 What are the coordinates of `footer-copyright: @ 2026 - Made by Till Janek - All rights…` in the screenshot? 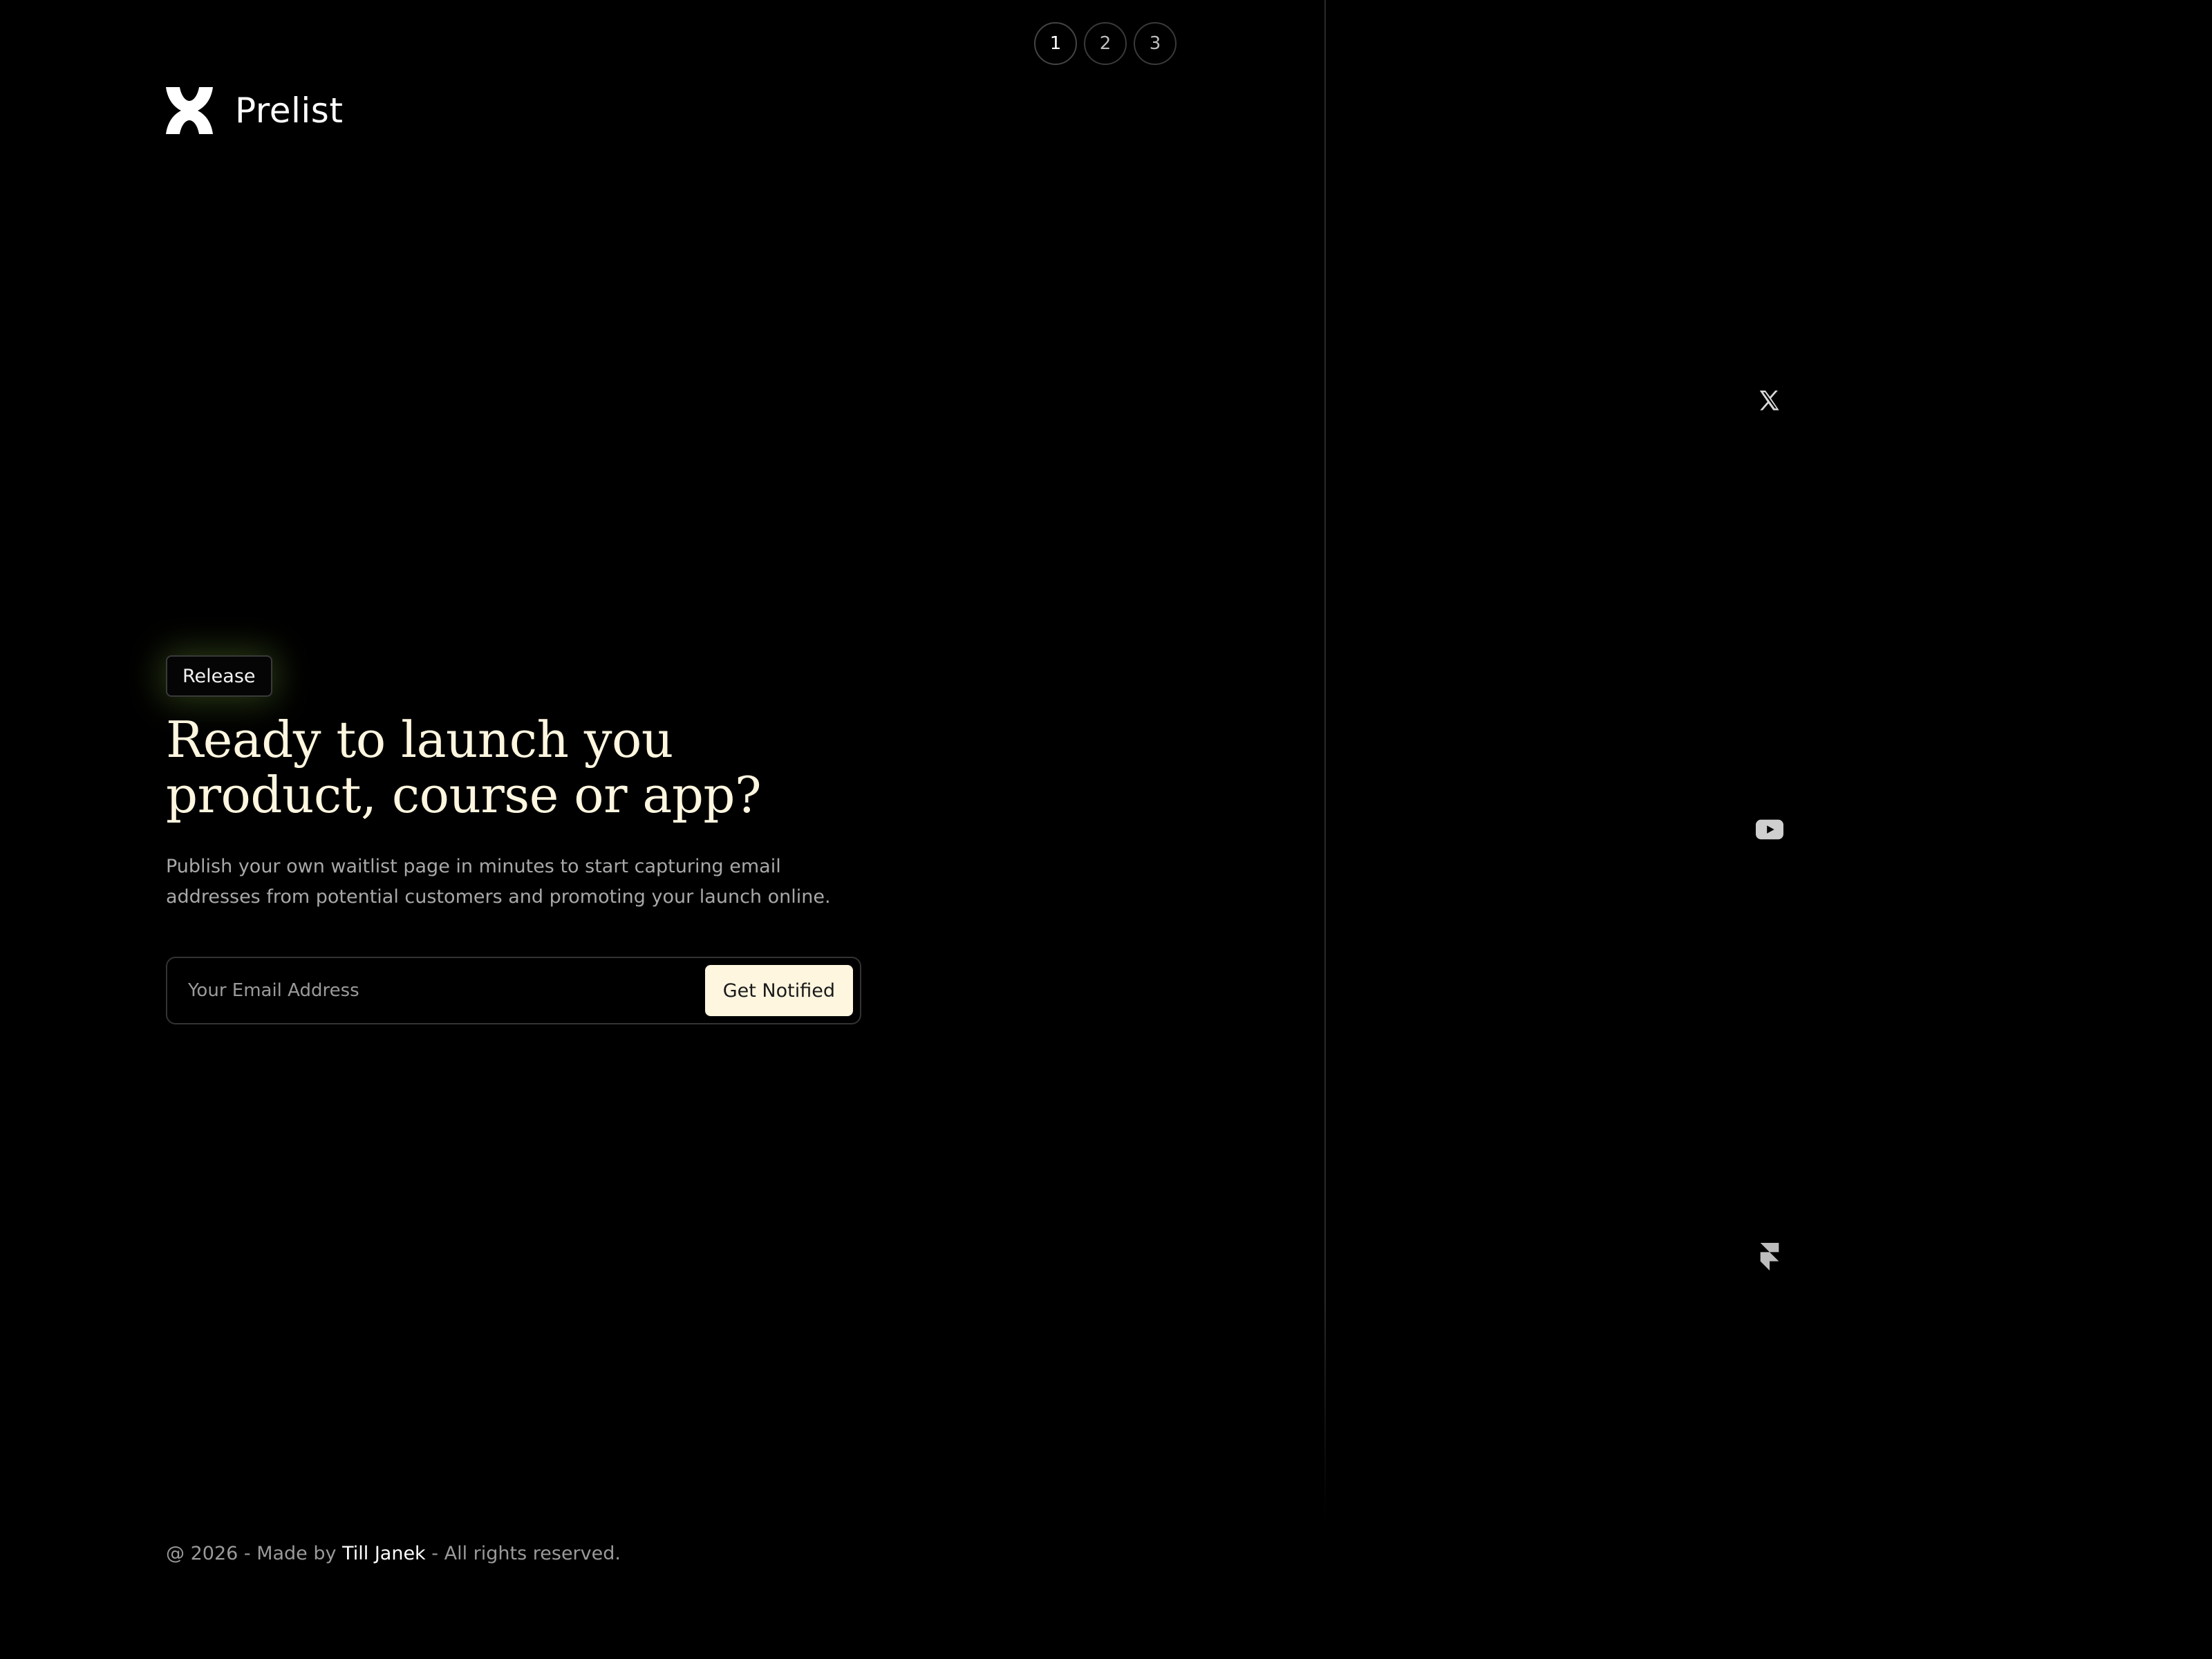 It's located at (393, 1554).